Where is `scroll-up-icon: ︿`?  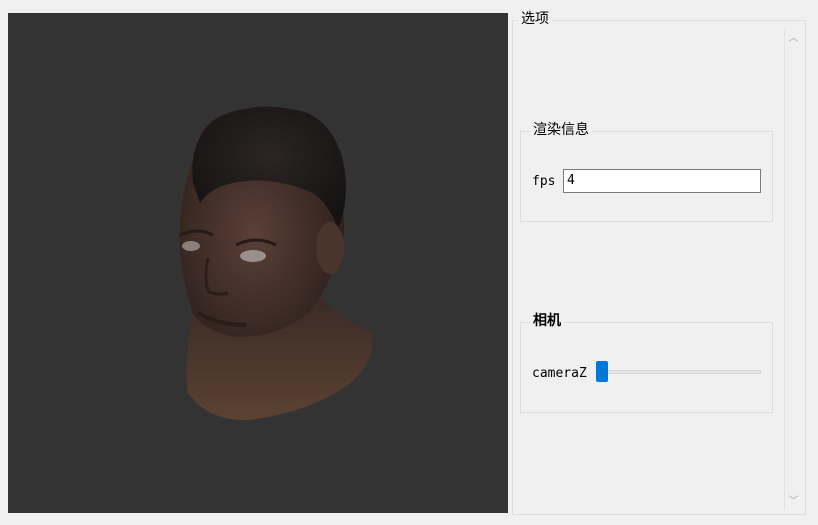
scroll-up-icon: ︿ is located at coordinates (793, 38).